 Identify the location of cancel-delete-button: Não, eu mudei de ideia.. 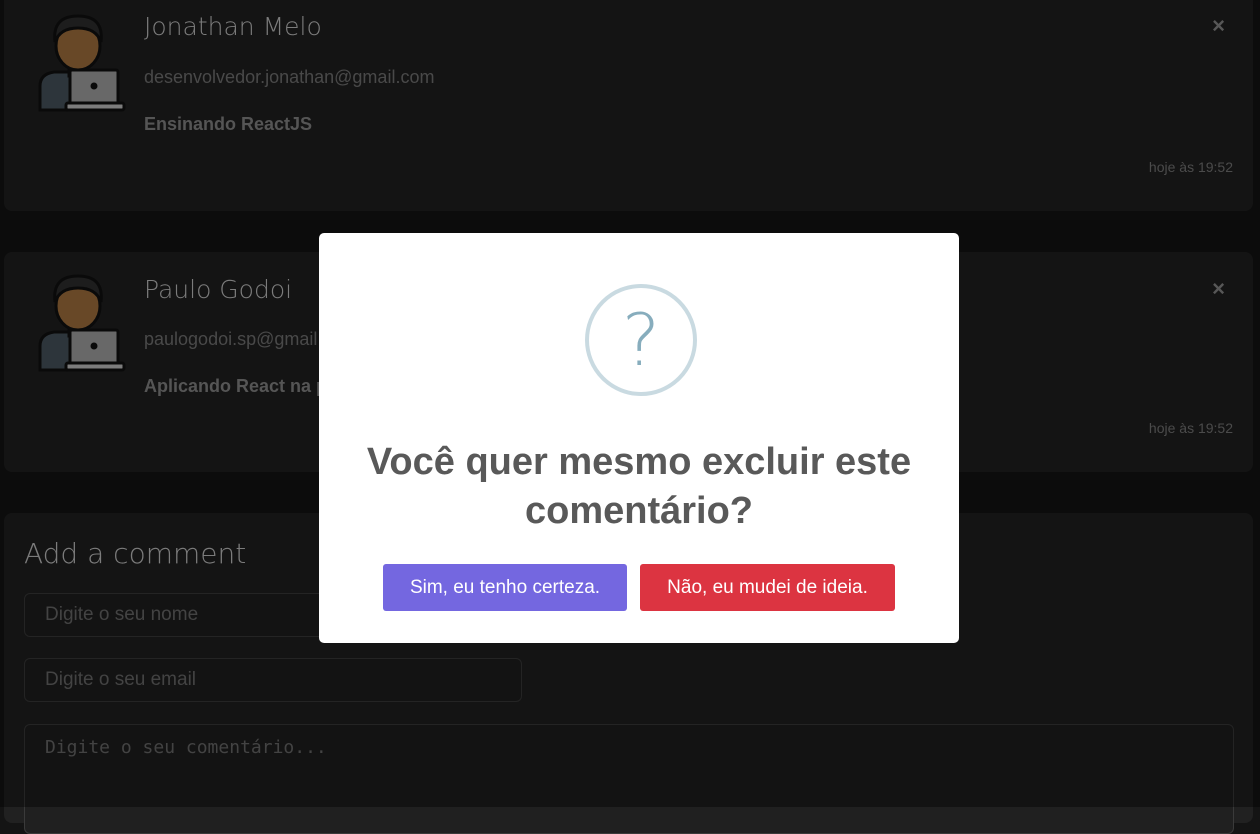
(767, 587).